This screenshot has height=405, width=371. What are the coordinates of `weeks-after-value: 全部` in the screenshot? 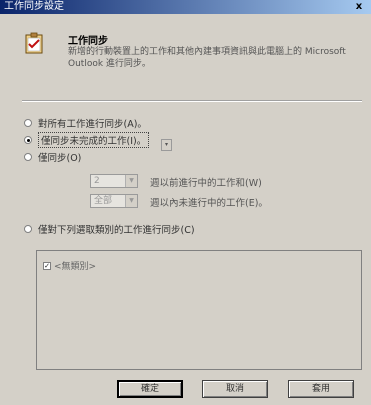 It's located at (103, 201).